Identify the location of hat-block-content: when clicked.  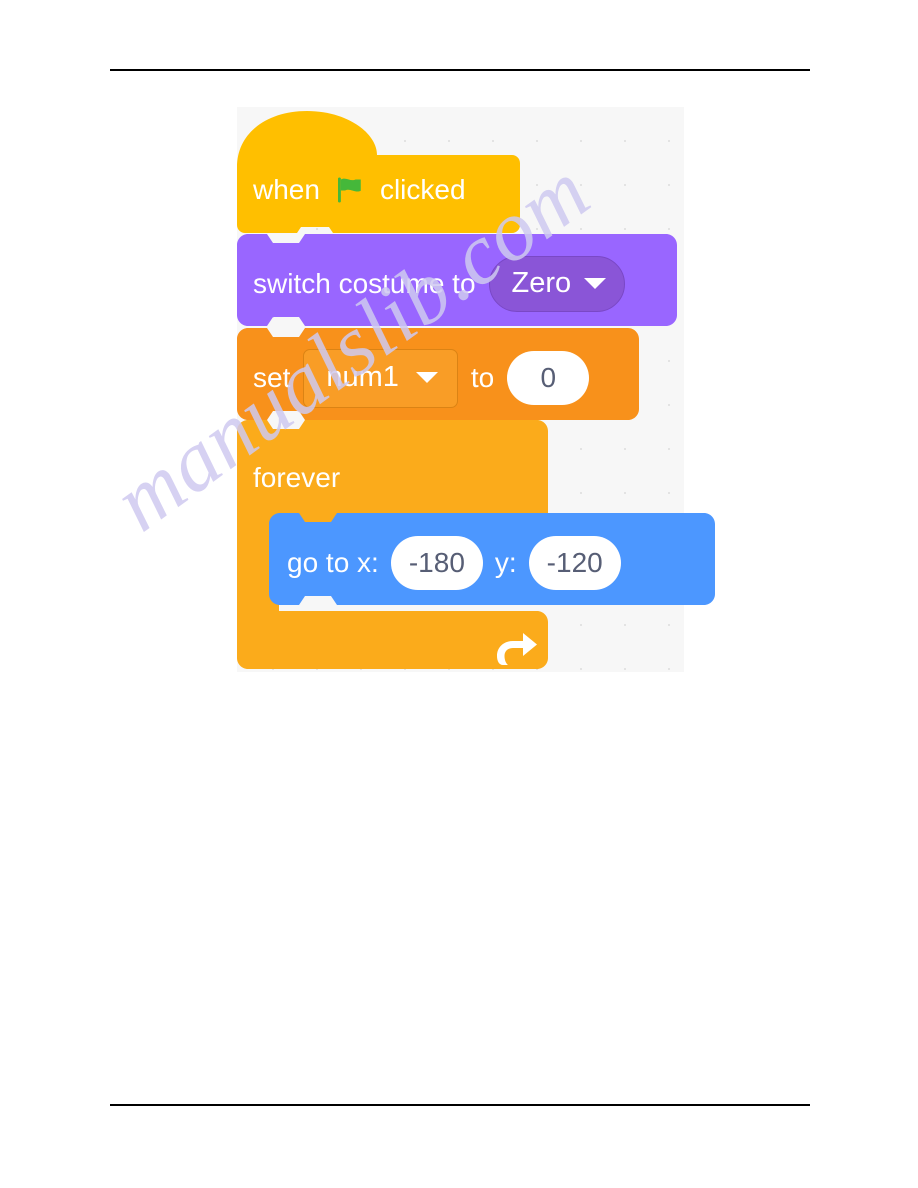
(359, 190).